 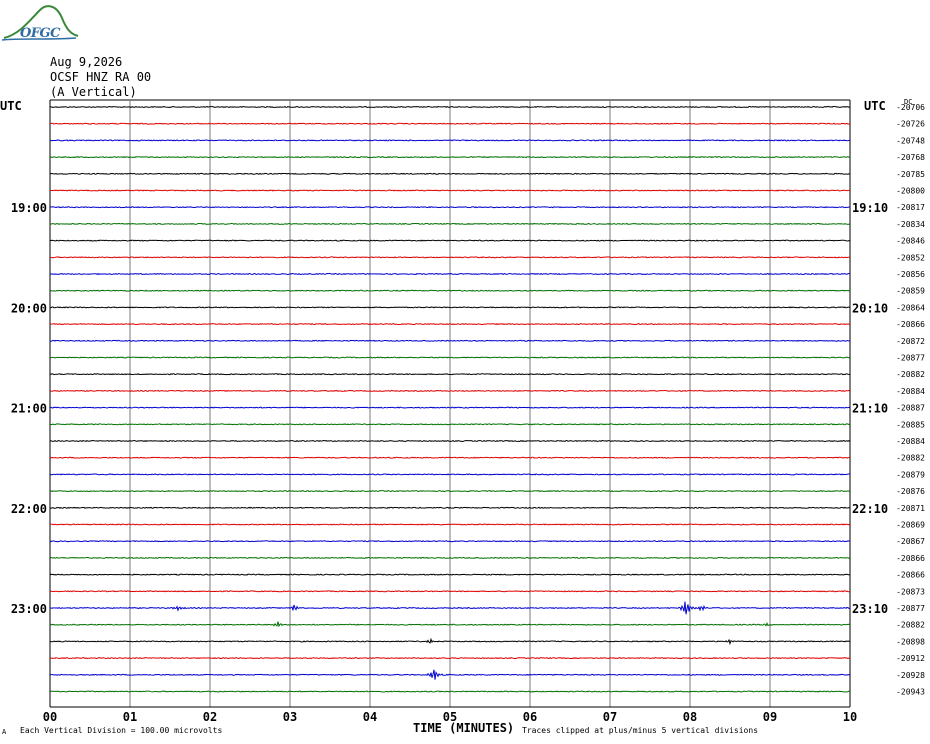 What do you see at coordinates (910, 474) in the screenshot?
I see `dc-offset-22: -20879` at bounding box center [910, 474].